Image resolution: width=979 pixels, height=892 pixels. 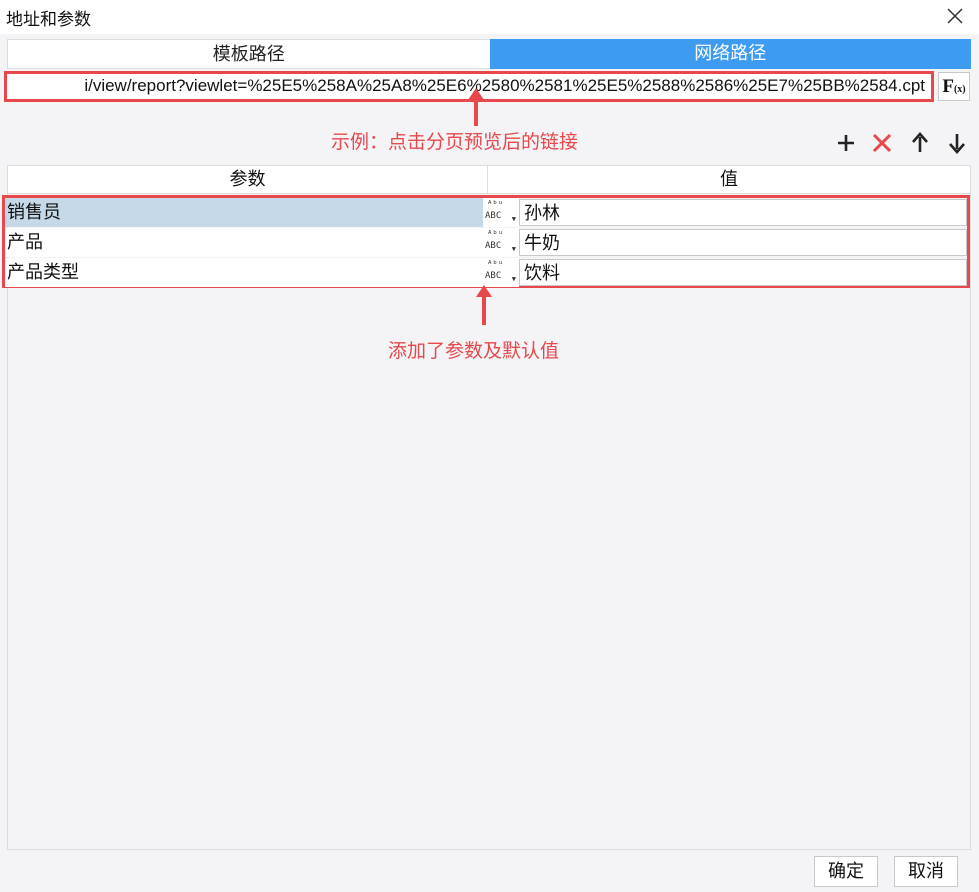 What do you see at coordinates (959, 89) in the screenshot?
I see `formula-button-sub: (x)` at bounding box center [959, 89].